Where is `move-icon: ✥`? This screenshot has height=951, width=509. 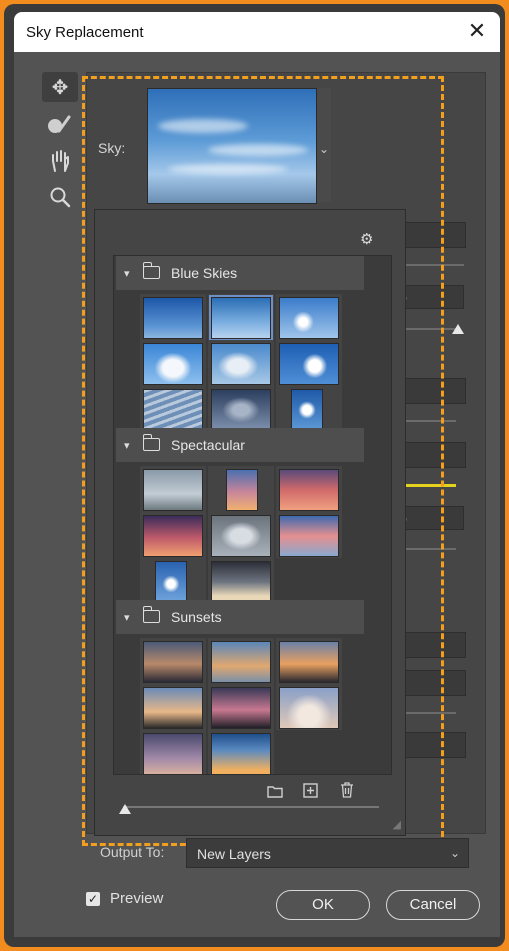
move-icon: ✥ is located at coordinates (60, 87).